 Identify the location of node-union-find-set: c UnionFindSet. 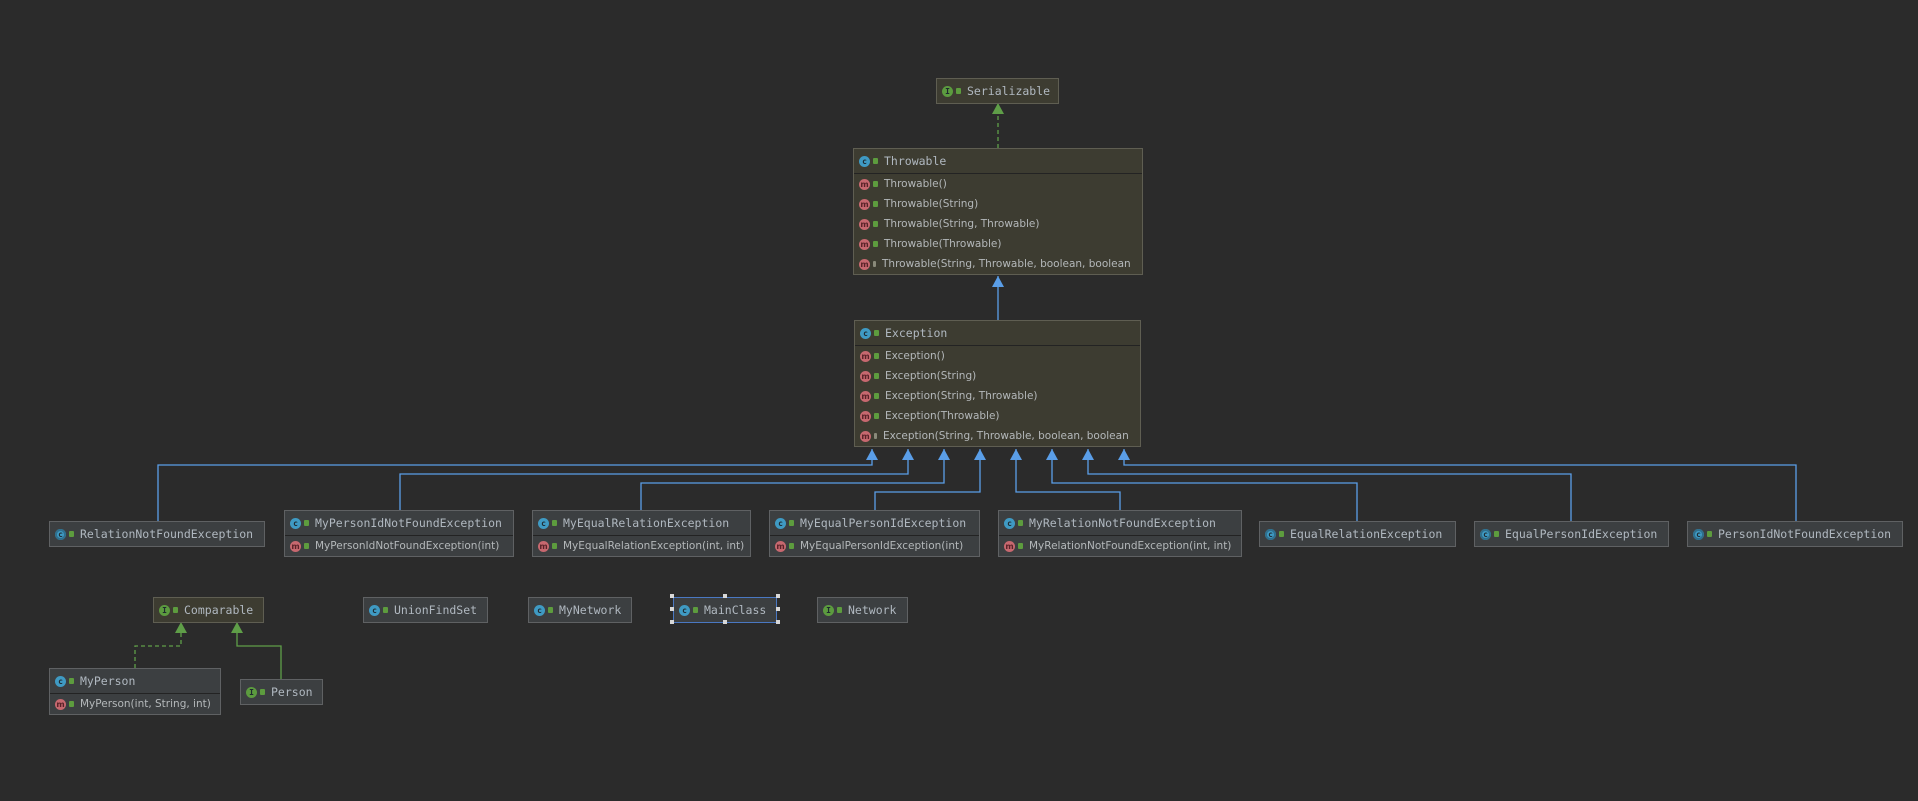
(425, 610).